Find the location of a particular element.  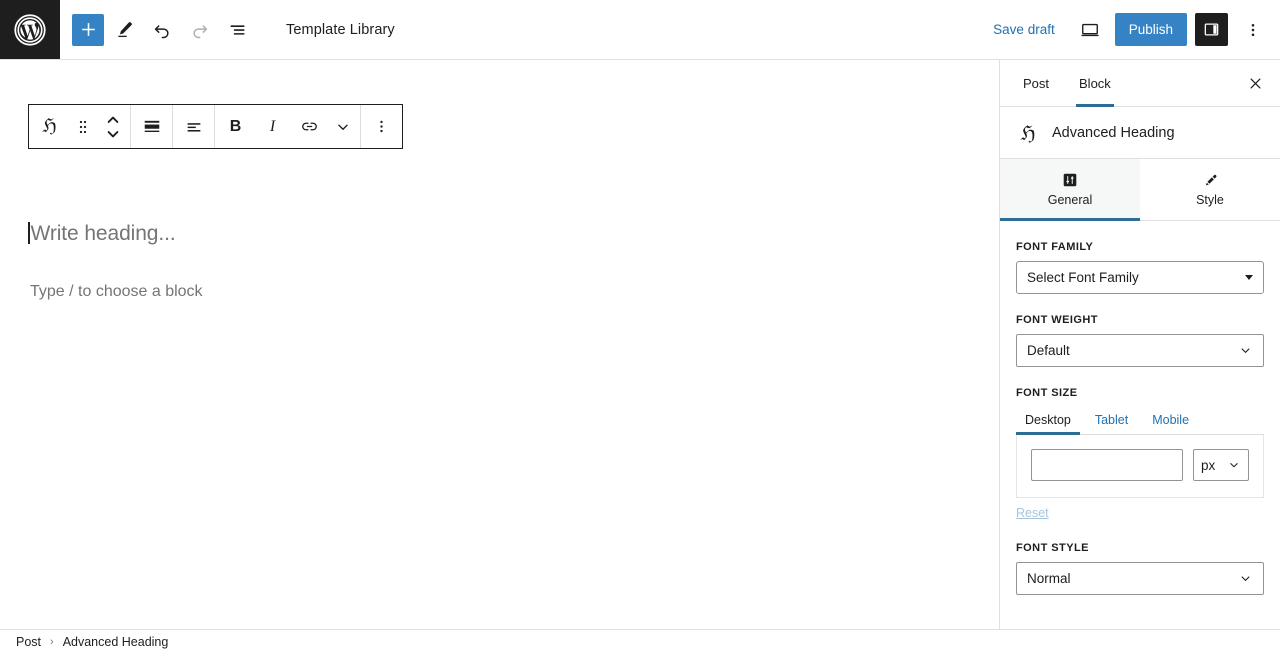

font-size-reset-link: Reset is located at coordinates (1032, 513).